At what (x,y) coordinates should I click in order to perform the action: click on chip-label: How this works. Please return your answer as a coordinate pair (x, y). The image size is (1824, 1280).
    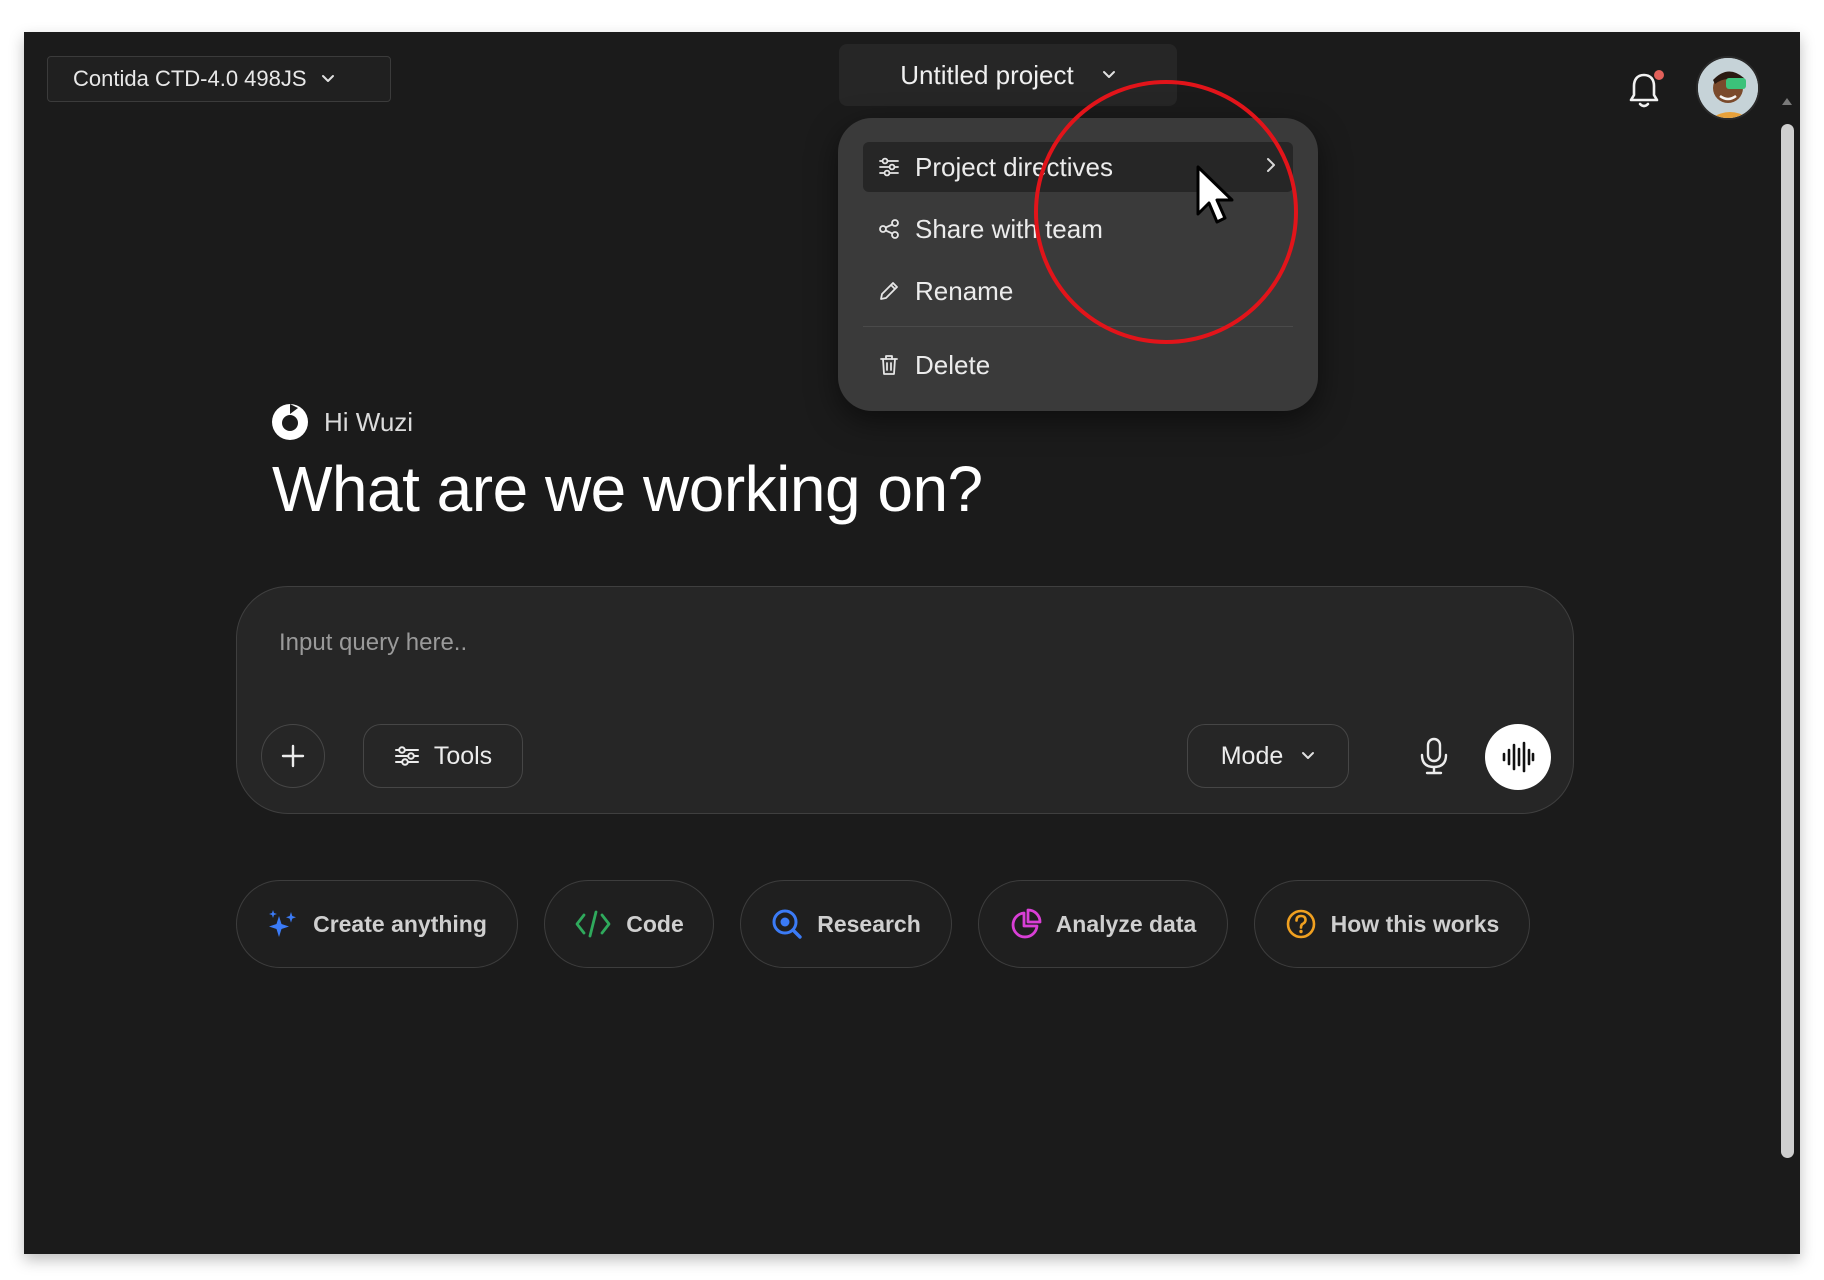
    Looking at the image, I should click on (1415, 923).